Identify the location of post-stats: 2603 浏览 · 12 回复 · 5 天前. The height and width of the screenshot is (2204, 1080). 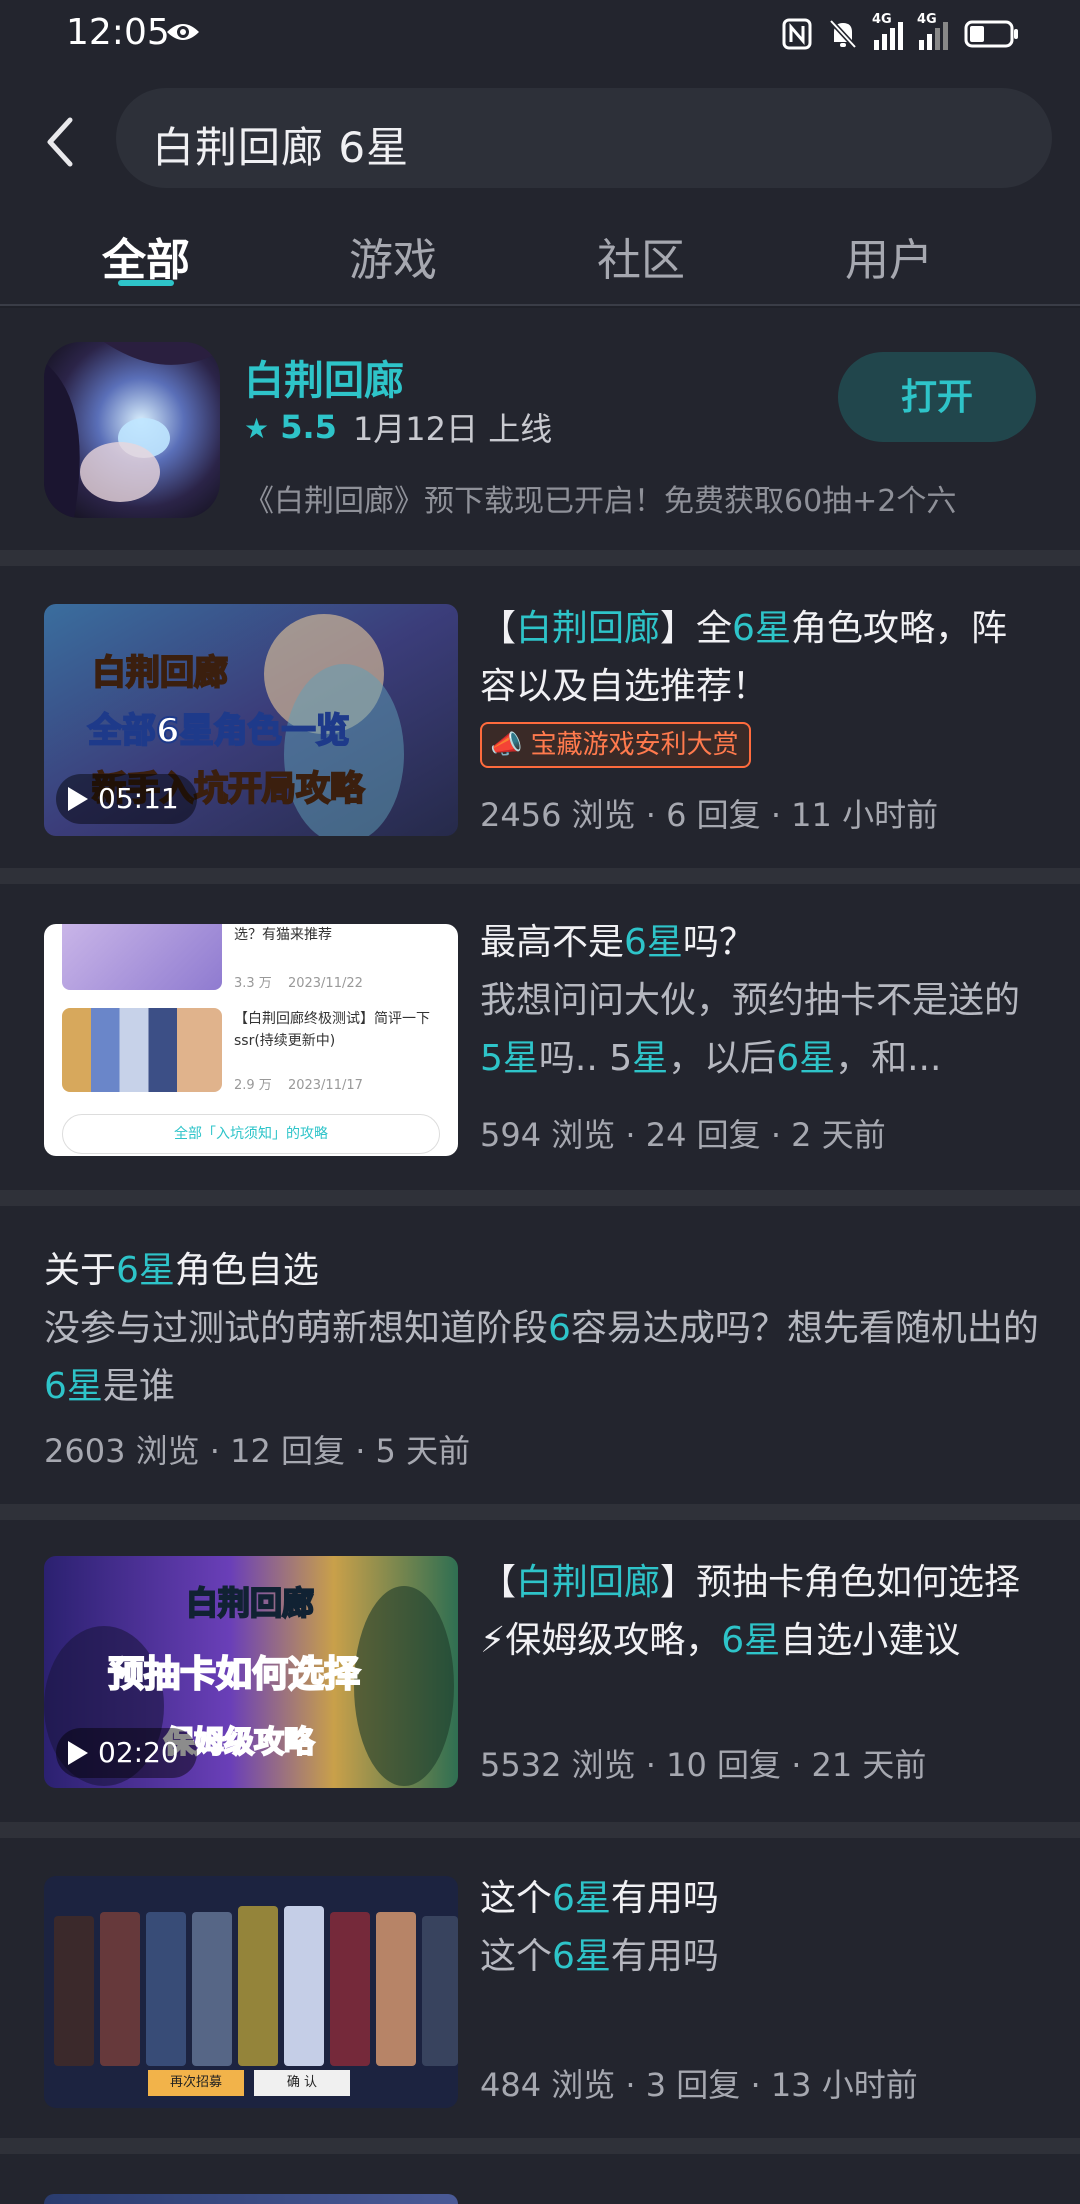
(257, 1451).